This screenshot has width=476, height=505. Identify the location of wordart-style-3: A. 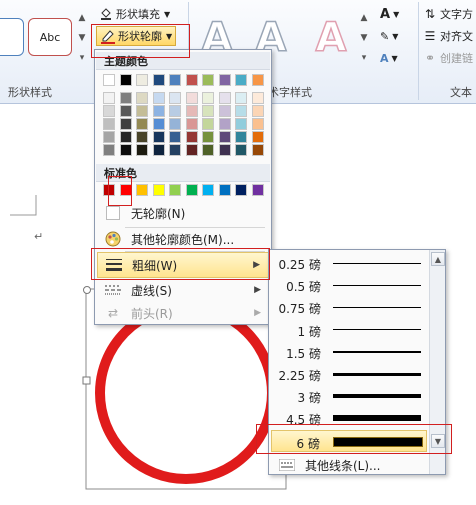
(331, 38).